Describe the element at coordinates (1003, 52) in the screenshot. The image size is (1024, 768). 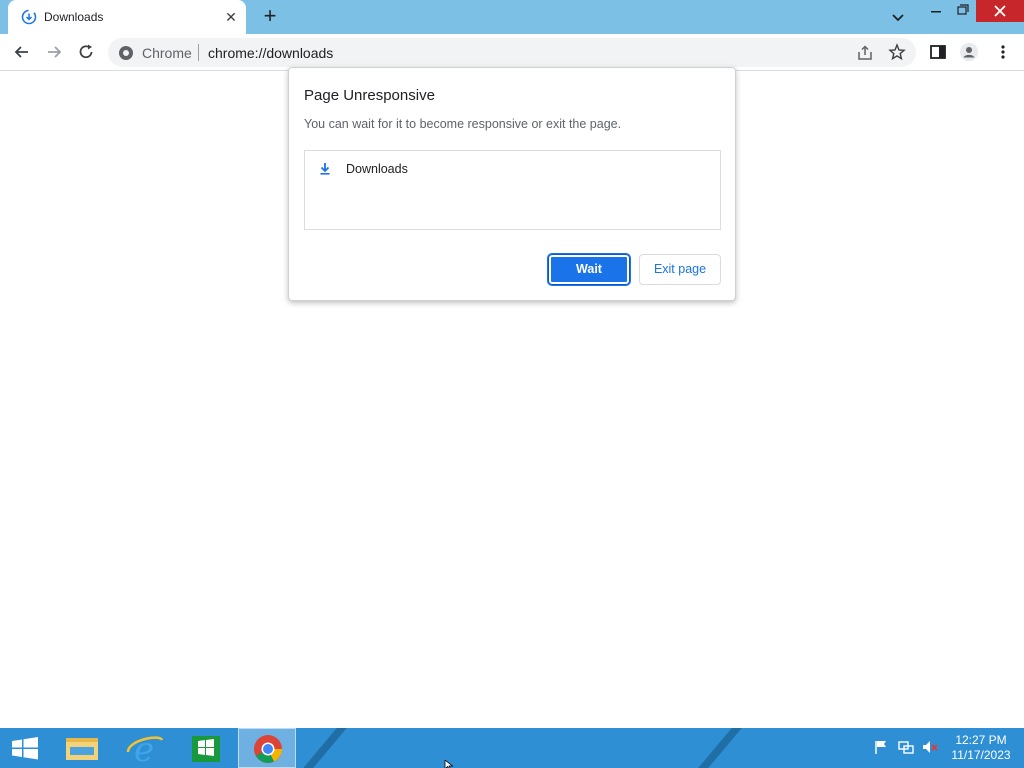
I see `menu-kebab-icon` at that location.